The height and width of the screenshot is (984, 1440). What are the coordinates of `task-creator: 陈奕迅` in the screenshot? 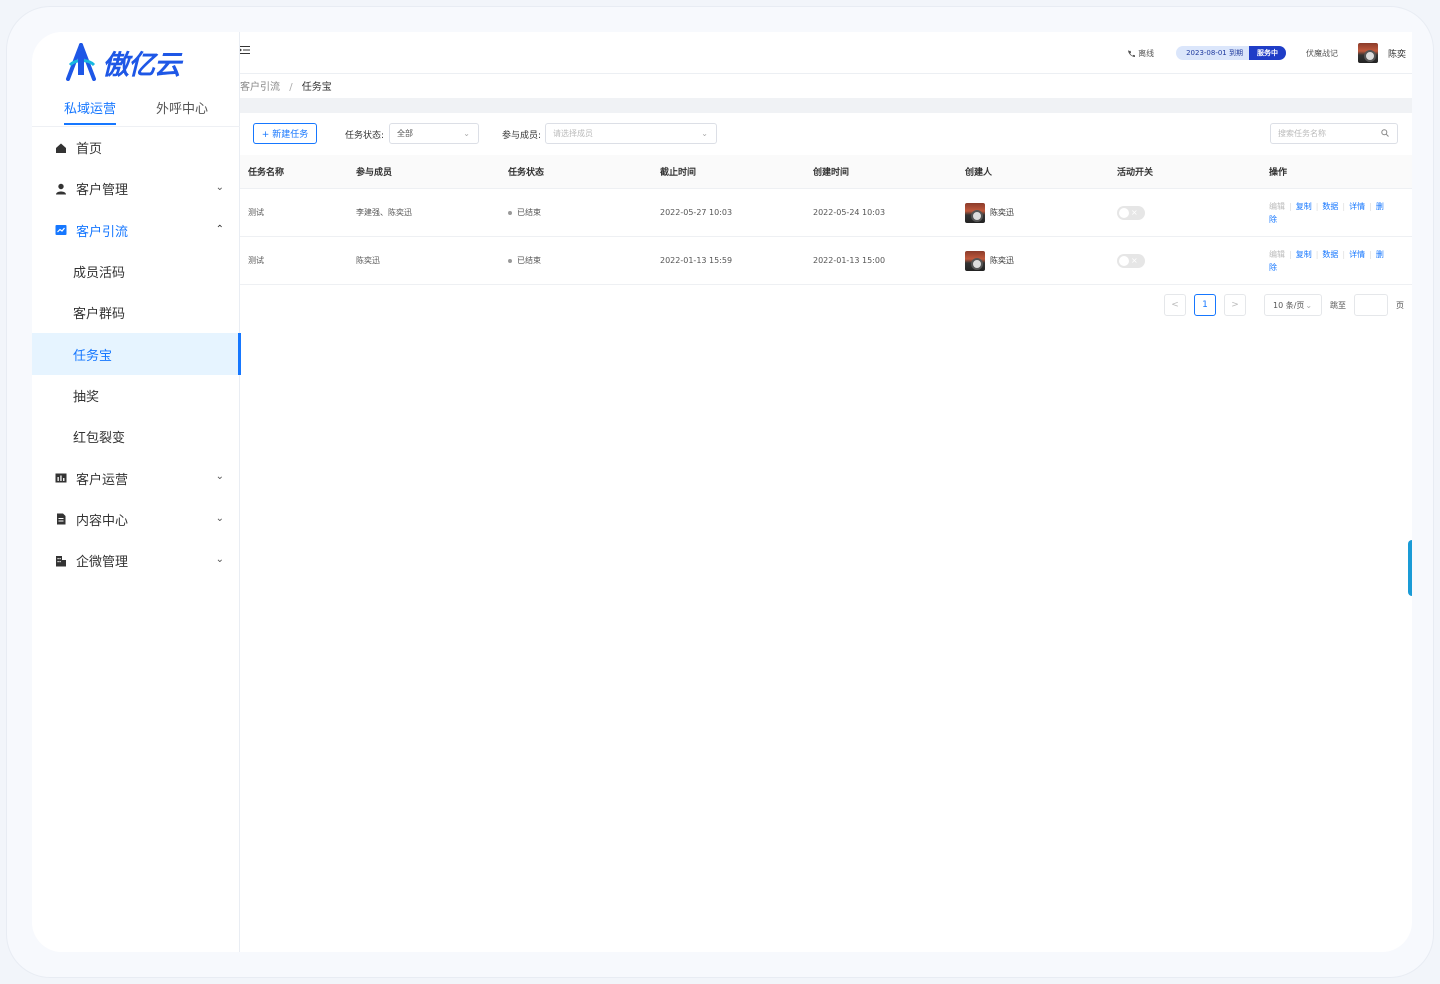 It's located at (1033, 260).